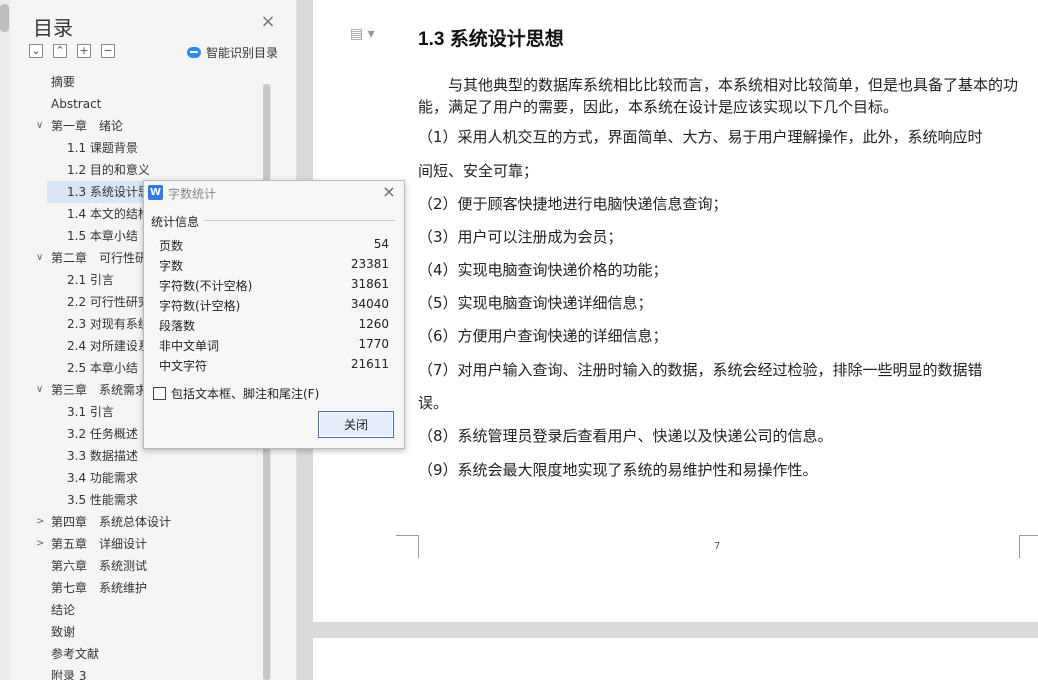  Describe the element at coordinates (108, 214) in the screenshot. I see `toc-item-label: 1.4 本文的结构` at that location.